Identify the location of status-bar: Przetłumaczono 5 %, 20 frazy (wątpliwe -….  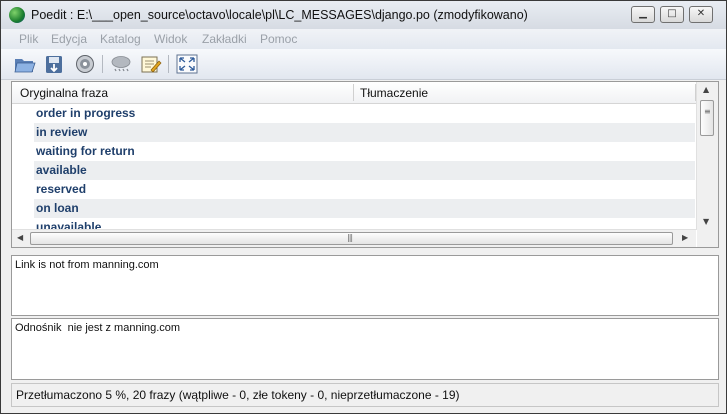
(365, 395).